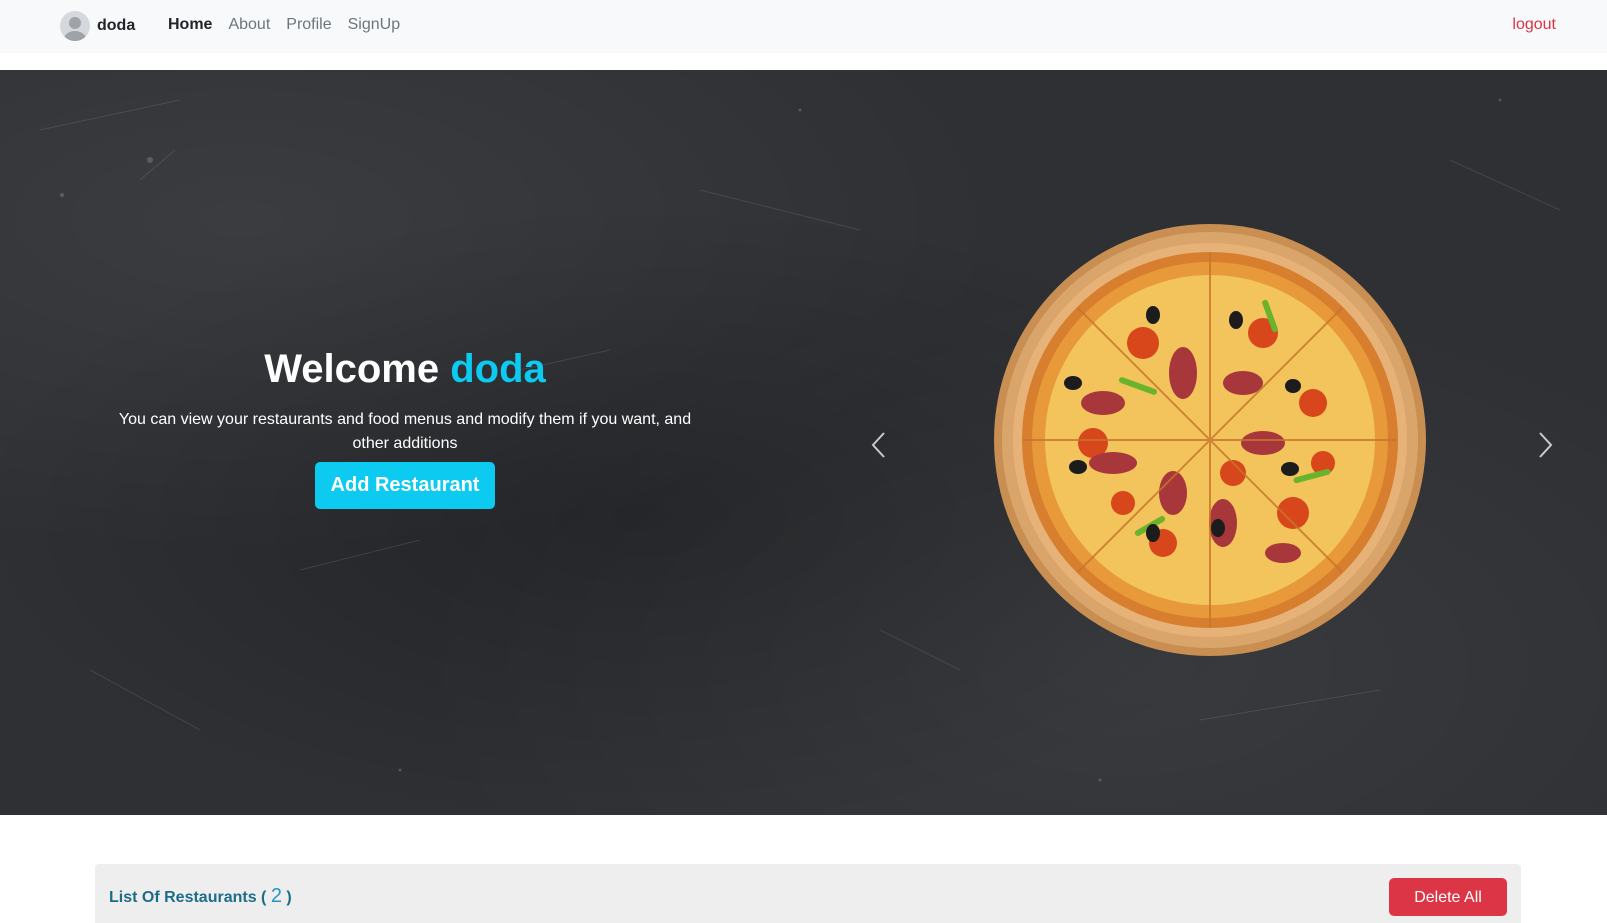  I want to click on nav-link-signup: SignUp, so click(374, 25).